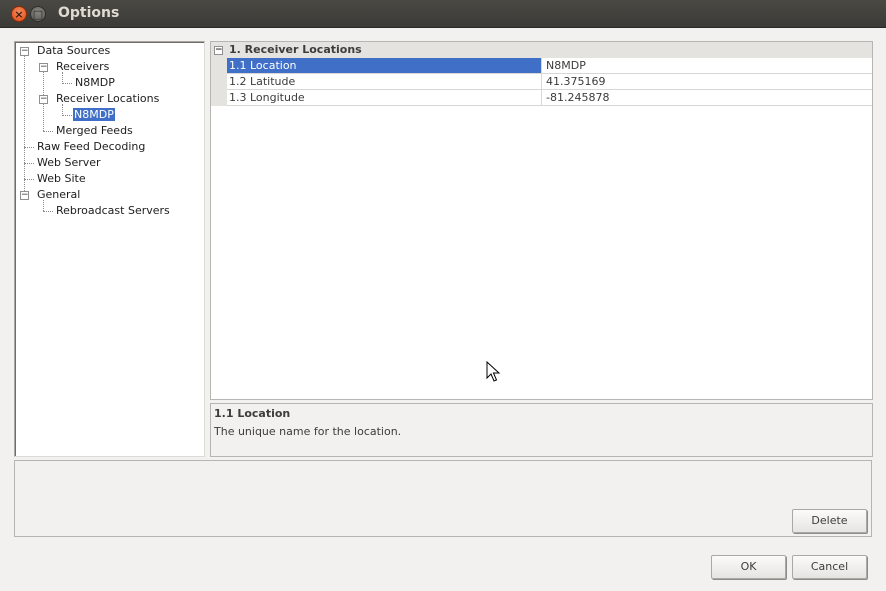  I want to click on description-text: The unique name for the location., so click(308, 431).